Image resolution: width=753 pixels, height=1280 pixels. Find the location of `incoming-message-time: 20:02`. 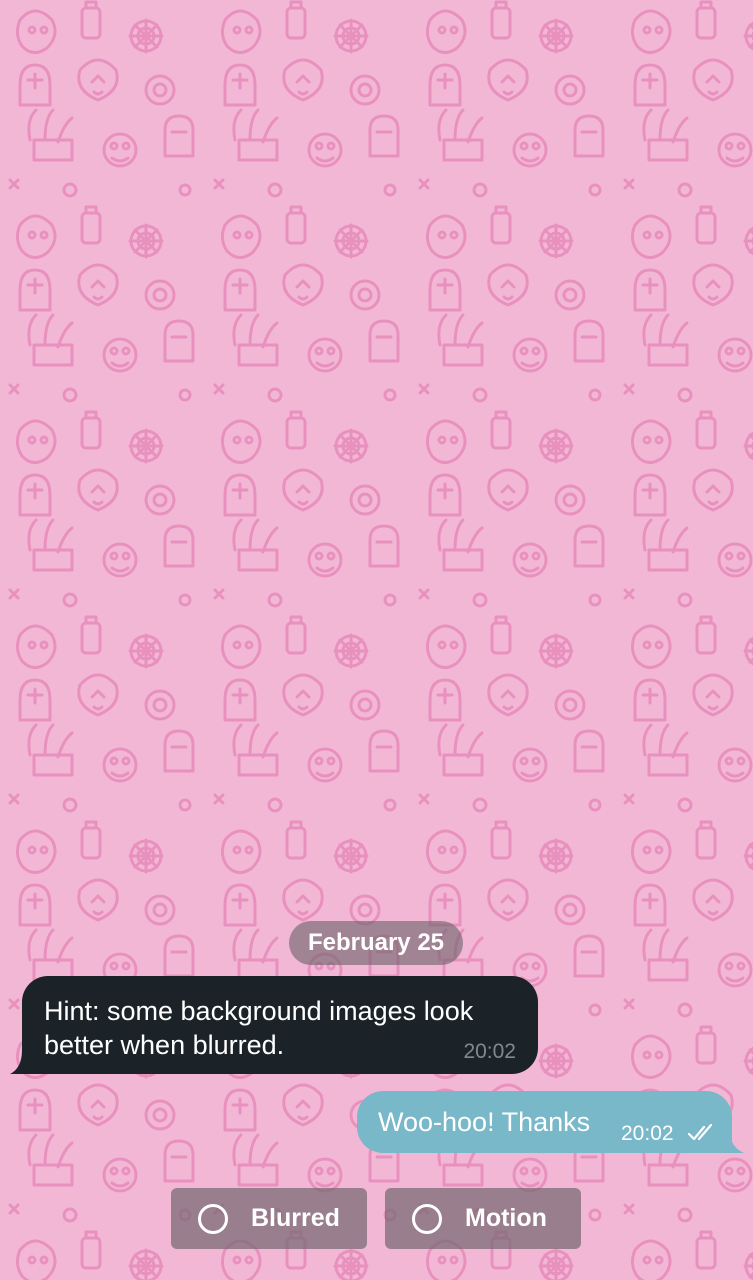

incoming-message-time: 20:02 is located at coordinates (489, 1051).